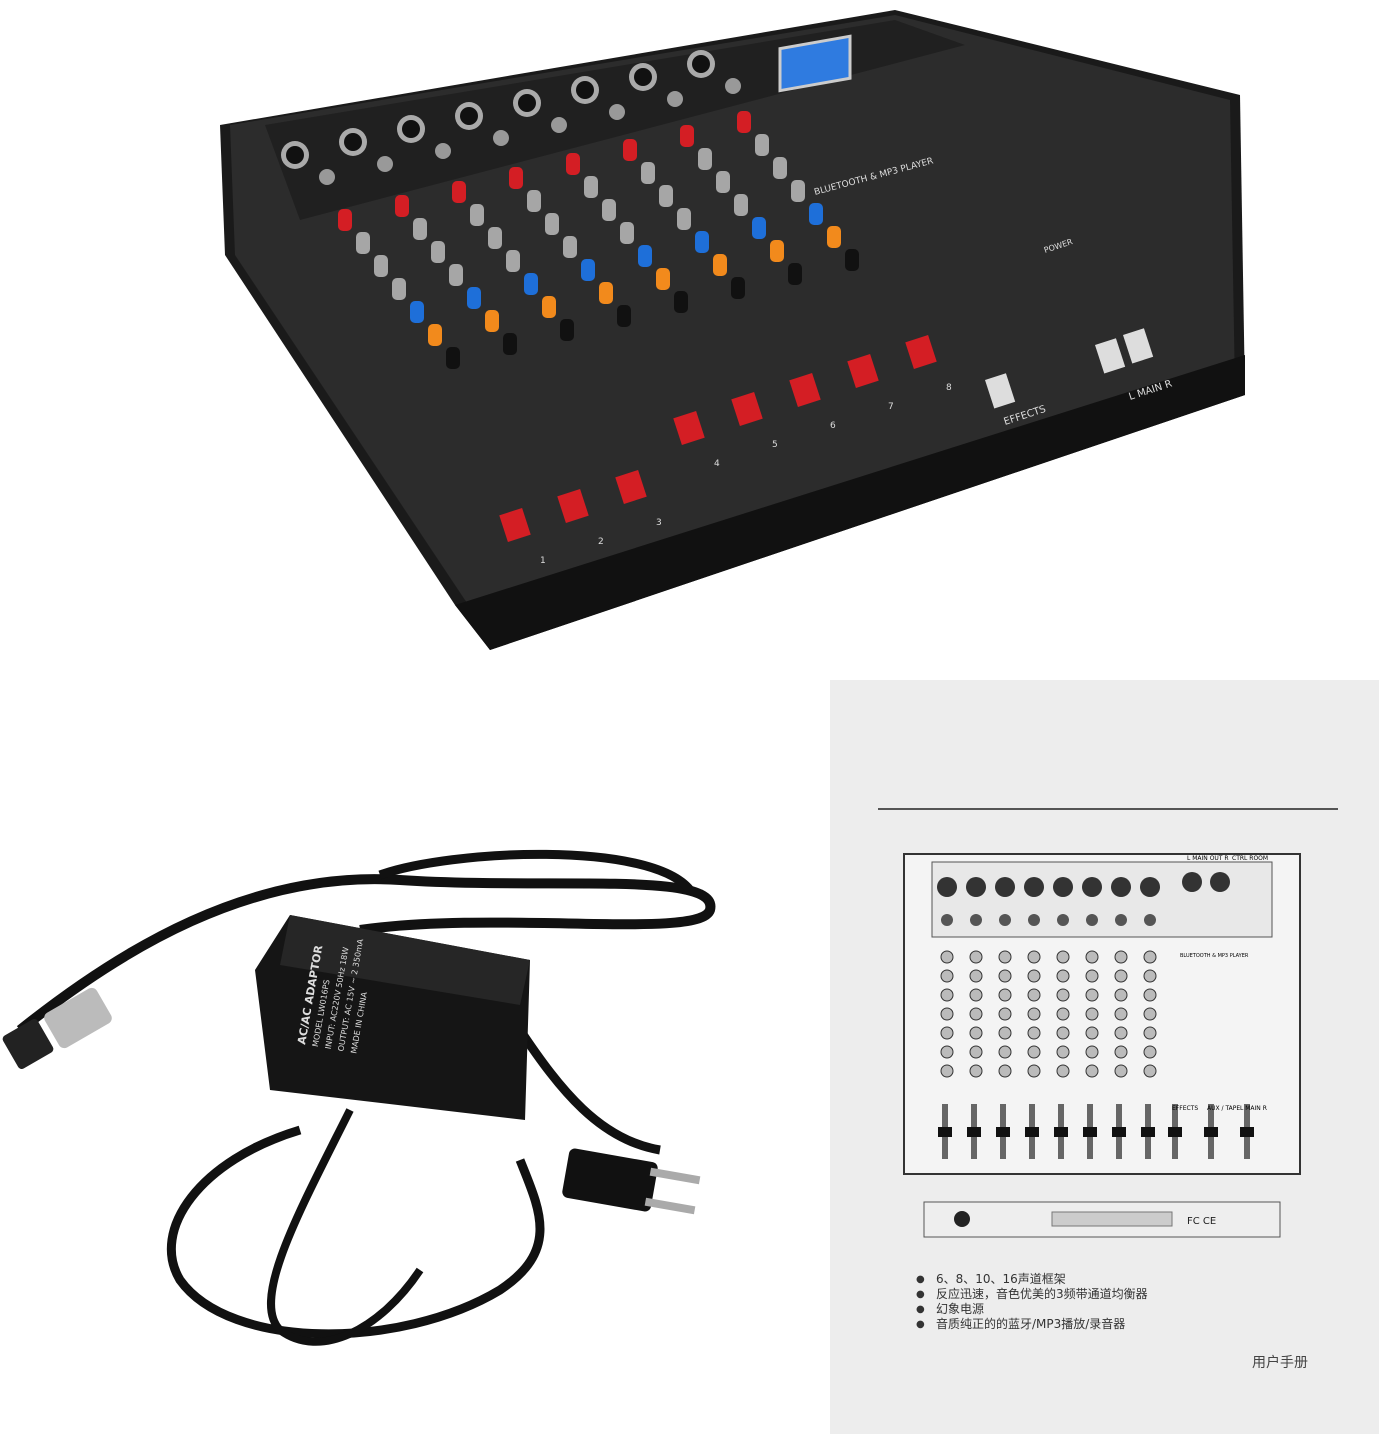  Describe the element at coordinates (1223, 1108) in the screenshot. I see `diag-aux-label: AUX / TAPE` at that location.